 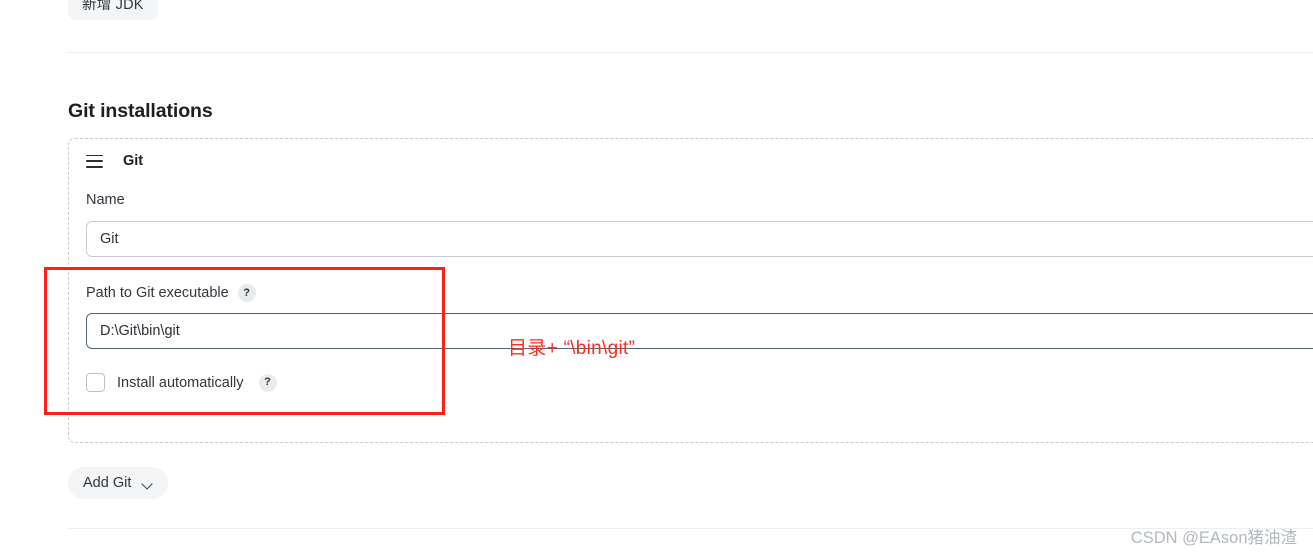 I want to click on chevron-down-icon, so click(x=147, y=483).